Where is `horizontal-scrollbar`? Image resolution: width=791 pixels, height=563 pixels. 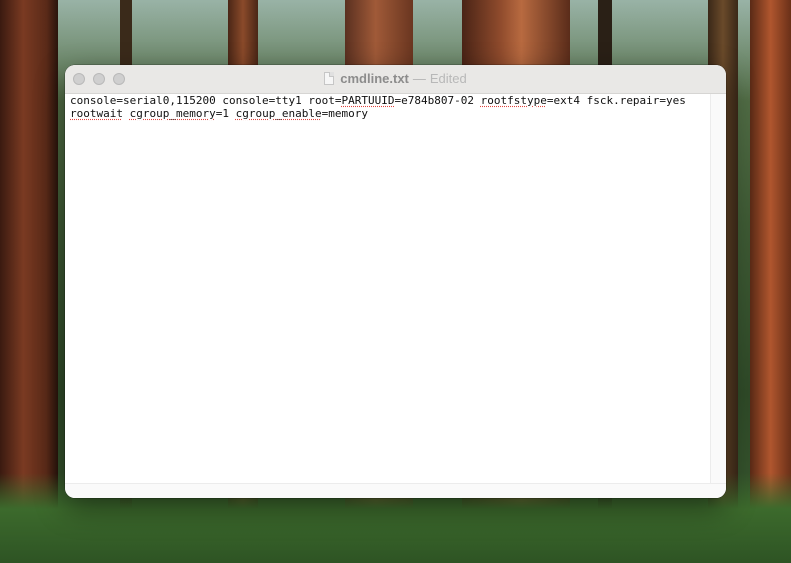 horizontal-scrollbar is located at coordinates (395, 490).